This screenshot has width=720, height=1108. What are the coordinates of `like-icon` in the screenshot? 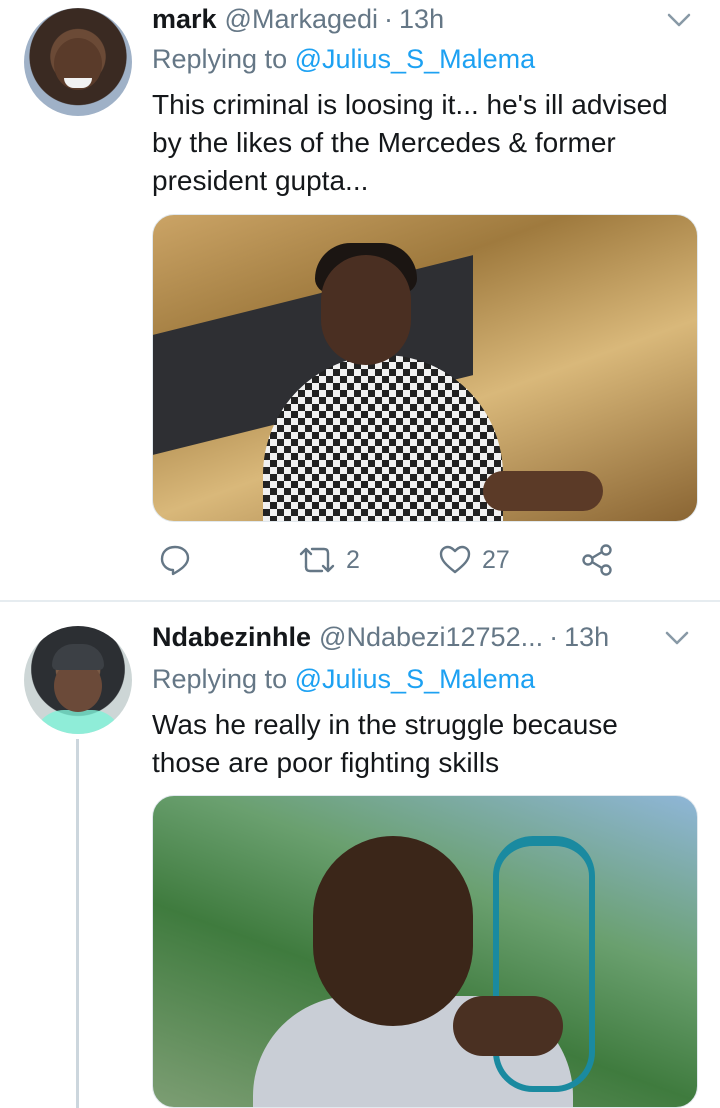 It's located at (455, 560).